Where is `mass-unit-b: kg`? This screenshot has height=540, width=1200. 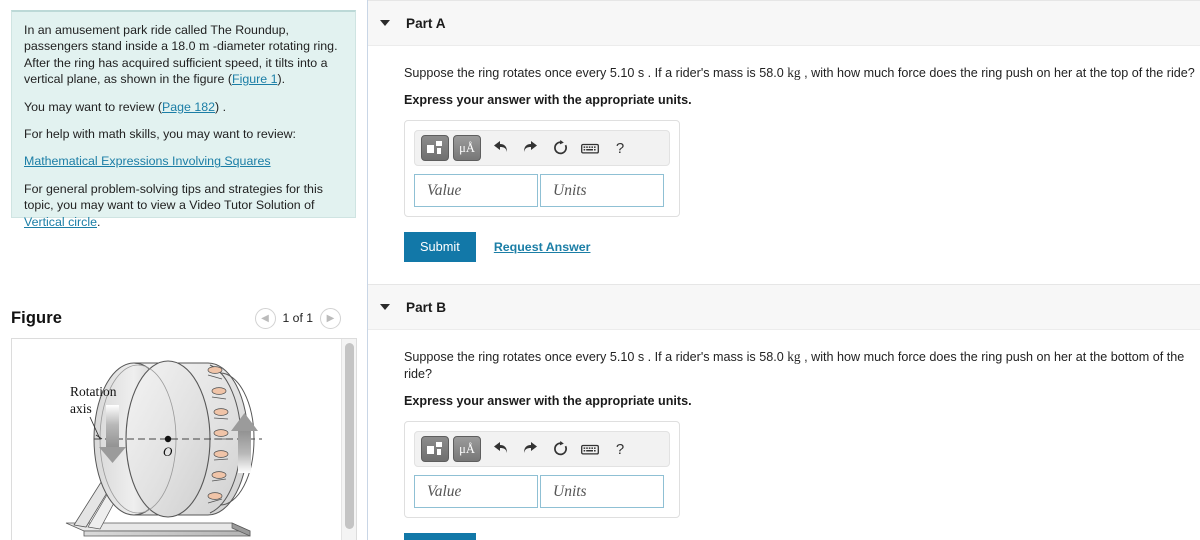
mass-unit-b: kg is located at coordinates (794, 356).